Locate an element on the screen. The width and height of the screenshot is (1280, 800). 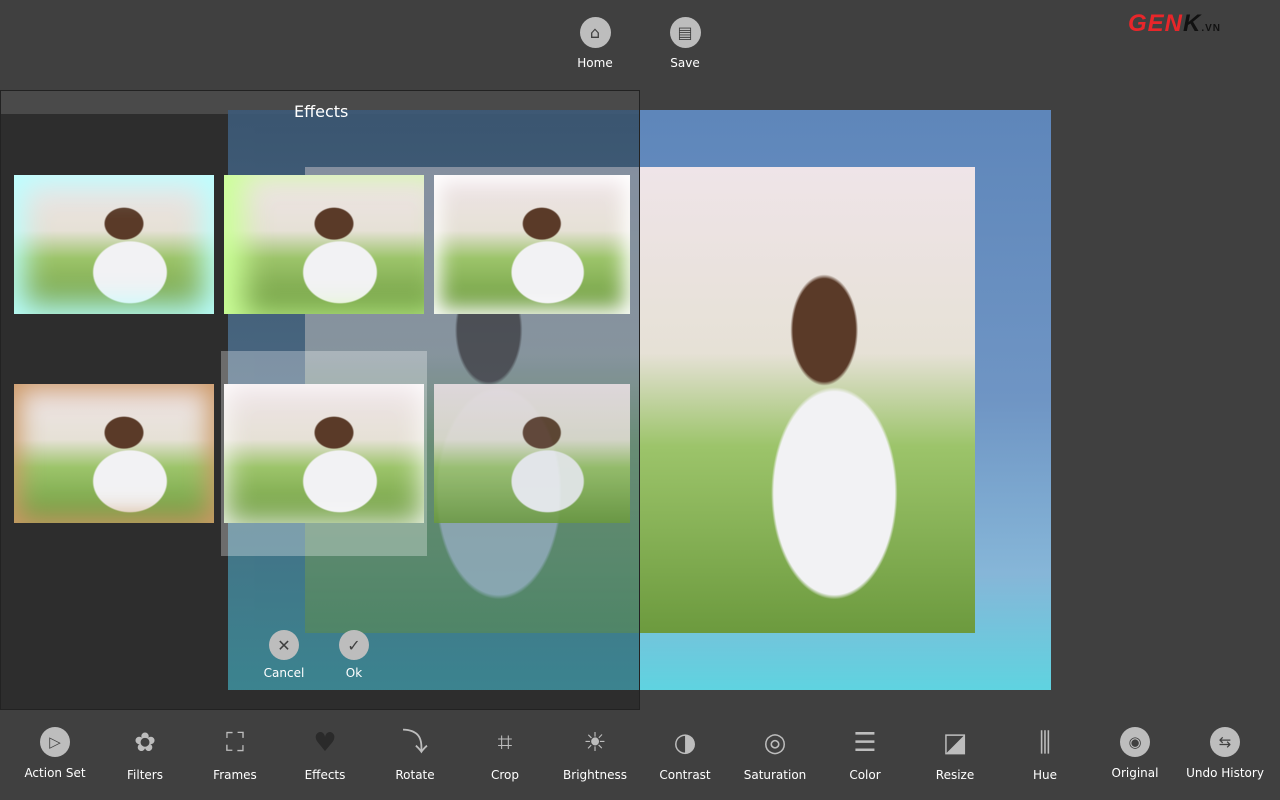
tool-crop: ⌗ Crop is located at coordinates (505, 754).